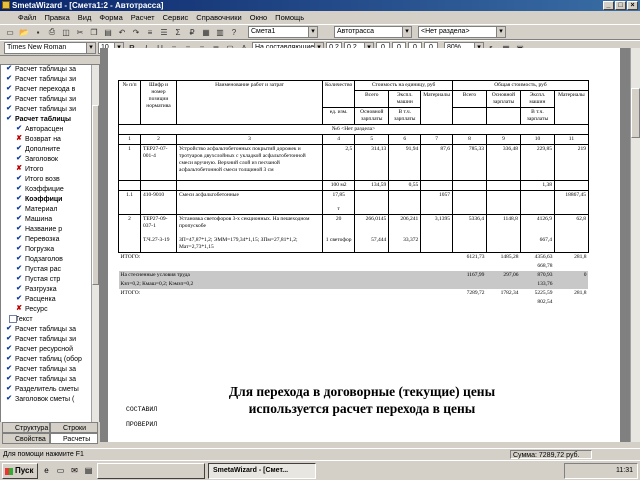 This screenshot has height=480, width=640. Describe the element at coordinates (176, 17) in the screenshot. I see `menu-item: Сервис` at that location.